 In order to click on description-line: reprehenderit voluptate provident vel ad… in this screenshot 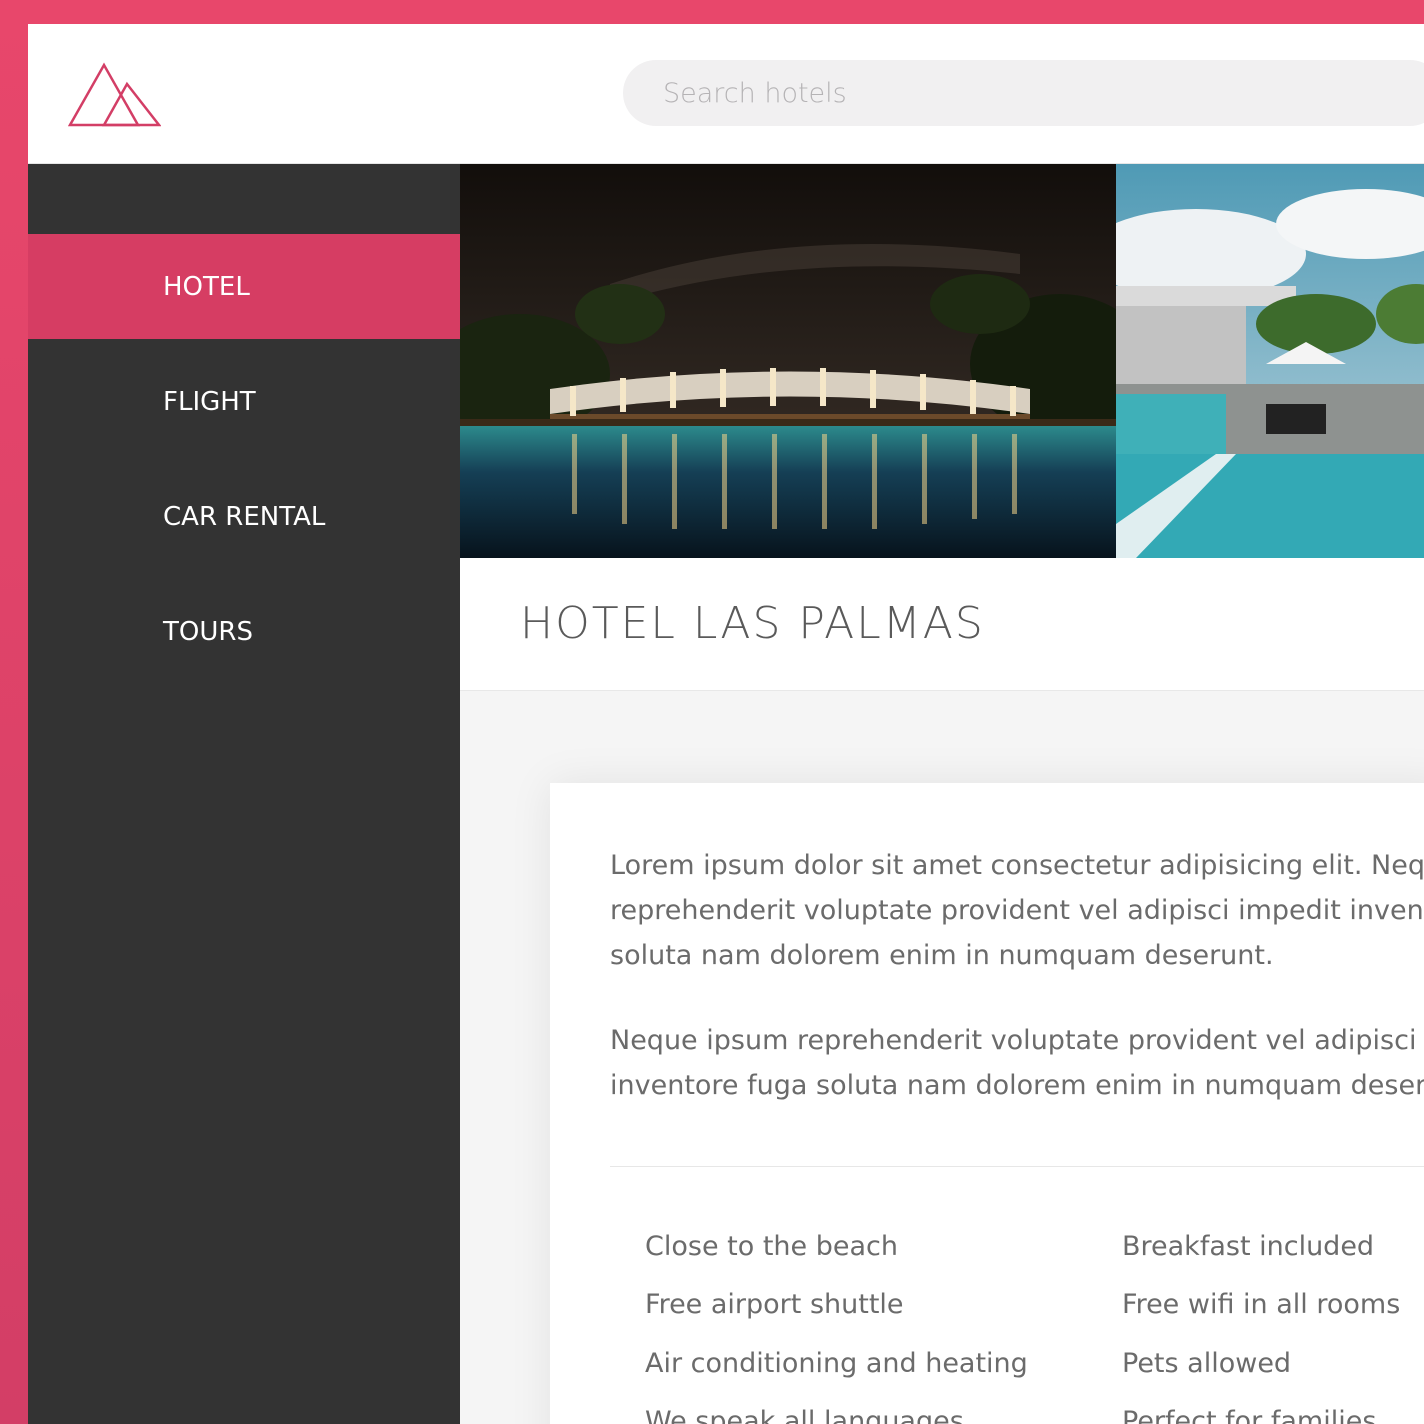, I will do `click(1017, 910)`.